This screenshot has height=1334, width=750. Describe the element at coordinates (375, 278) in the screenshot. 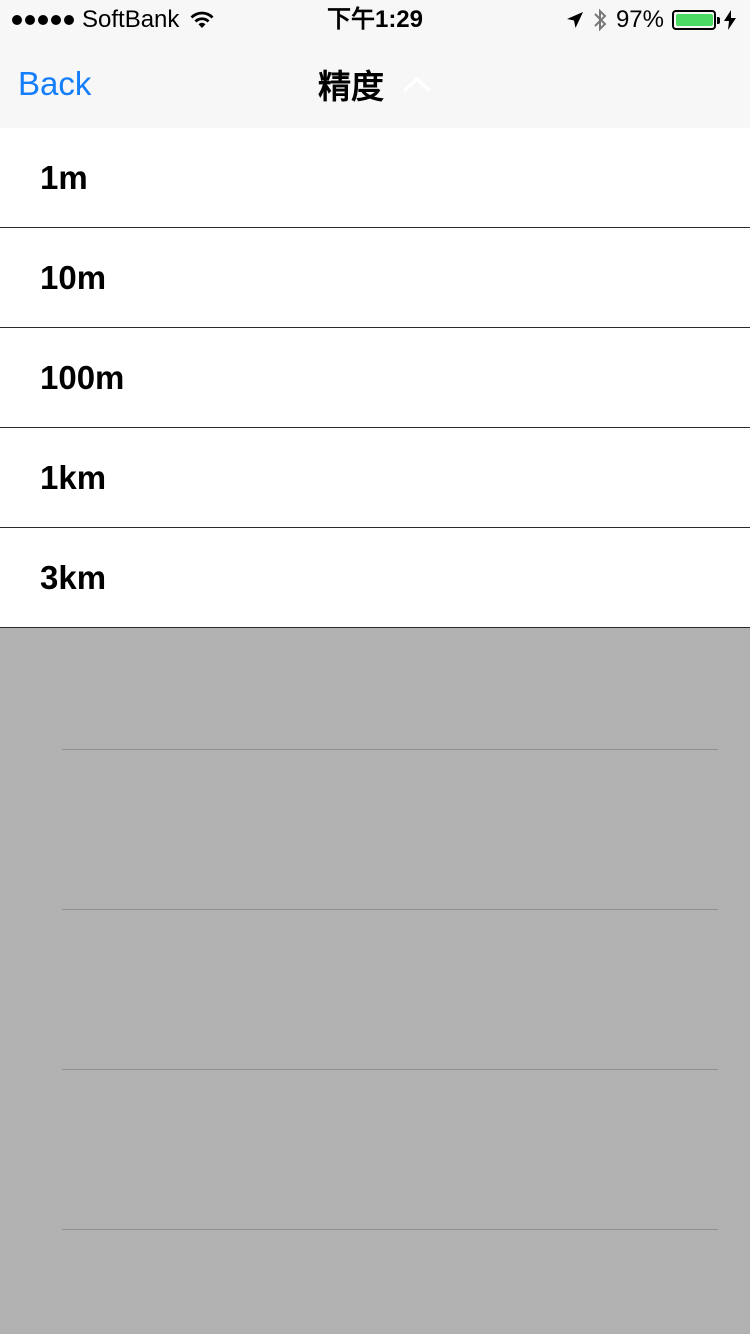

I see `list-item-10m: 10m` at that location.